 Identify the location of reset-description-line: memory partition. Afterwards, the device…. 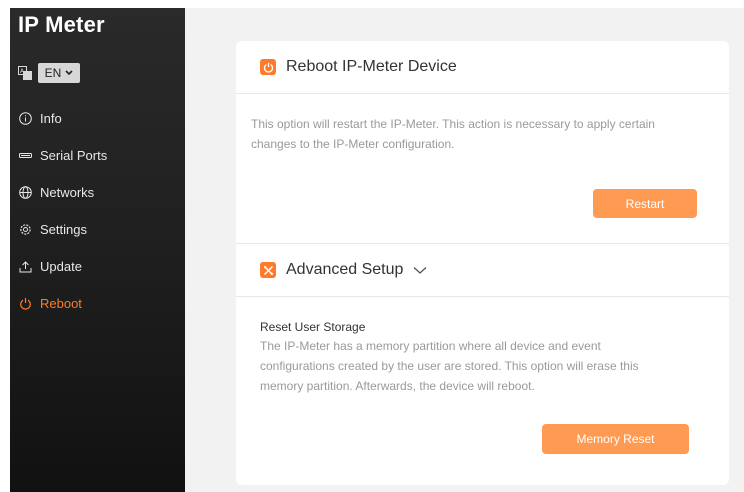
(397, 386).